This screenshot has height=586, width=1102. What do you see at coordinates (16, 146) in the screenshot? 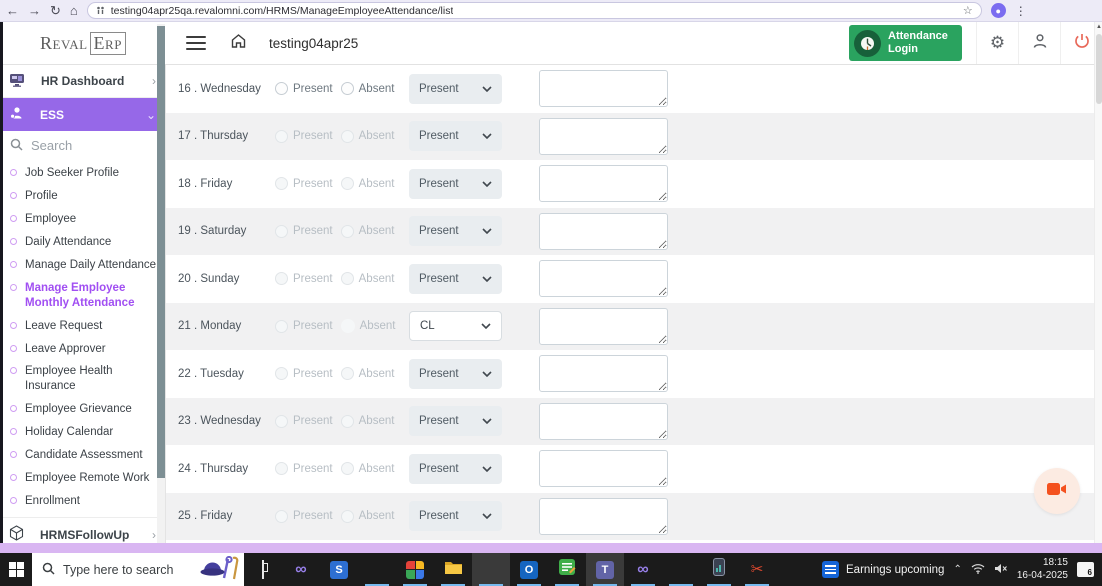
I see `search-icon` at bounding box center [16, 146].